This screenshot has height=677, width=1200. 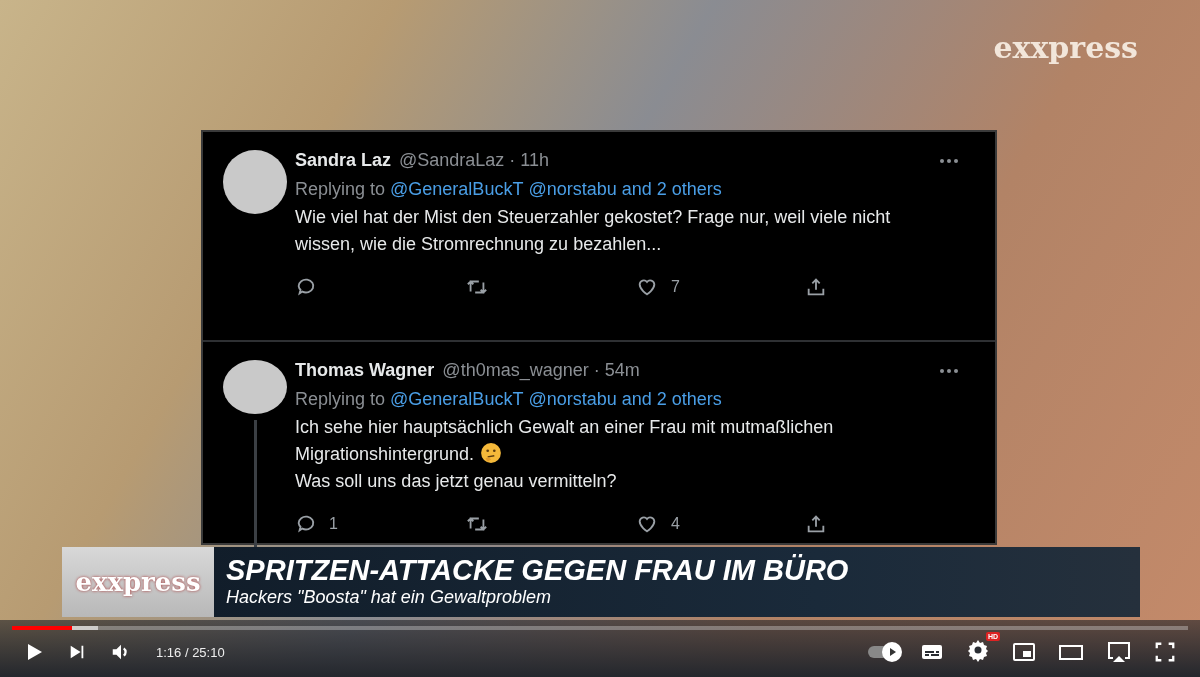 What do you see at coordinates (600, 628) in the screenshot?
I see `progress-bar` at bounding box center [600, 628].